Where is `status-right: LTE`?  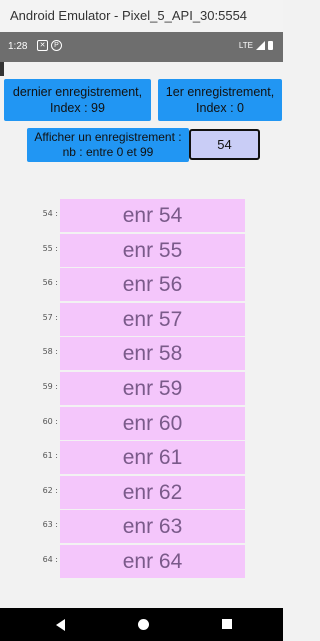
status-right: LTE is located at coordinates (256, 45).